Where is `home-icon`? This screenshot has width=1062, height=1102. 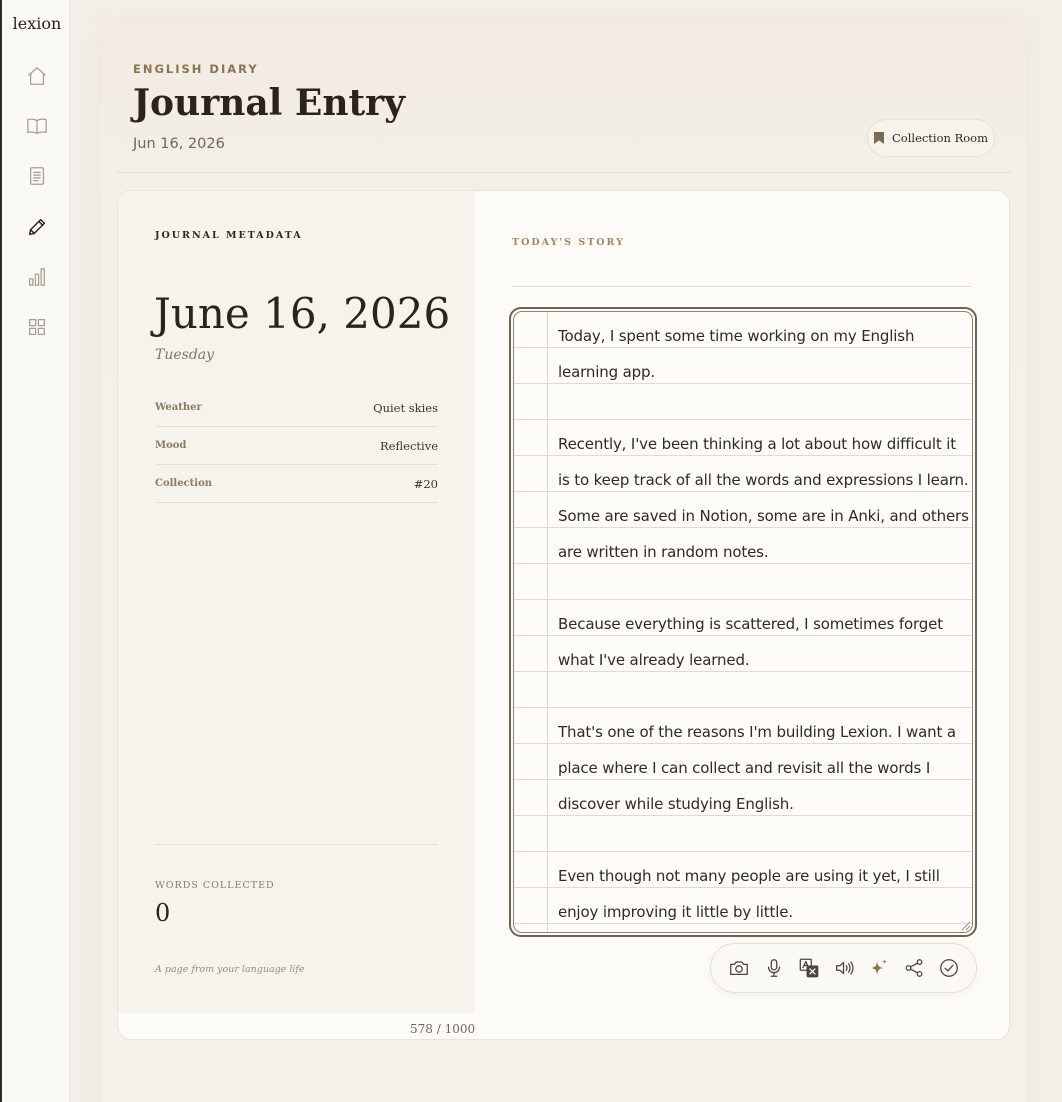
home-icon is located at coordinates (37, 76).